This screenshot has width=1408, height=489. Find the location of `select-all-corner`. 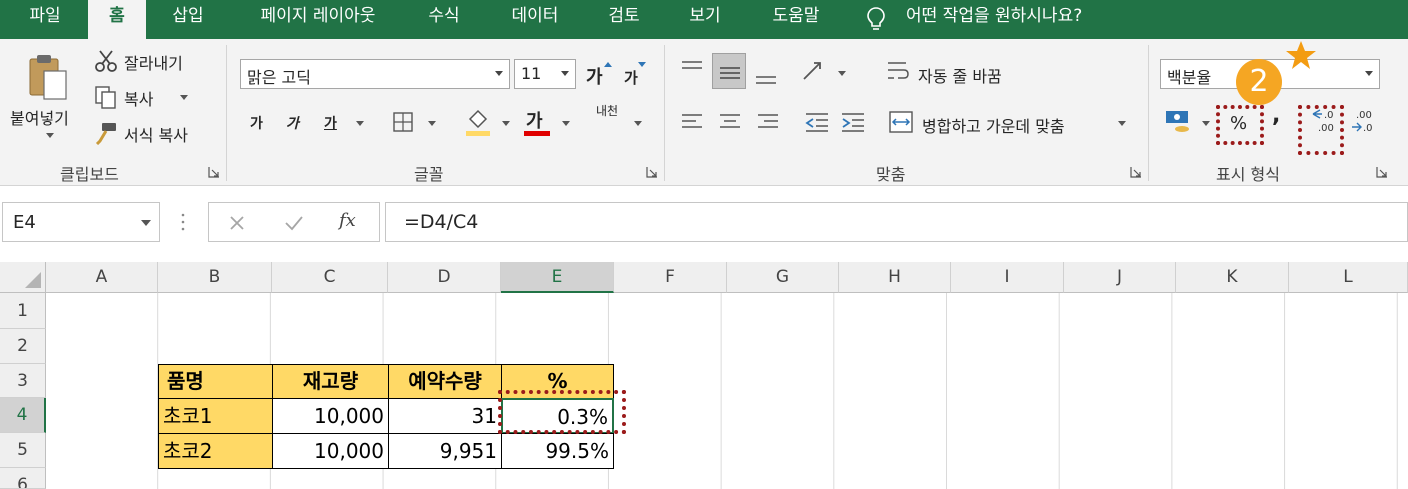

select-all-corner is located at coordinates (23, 277).